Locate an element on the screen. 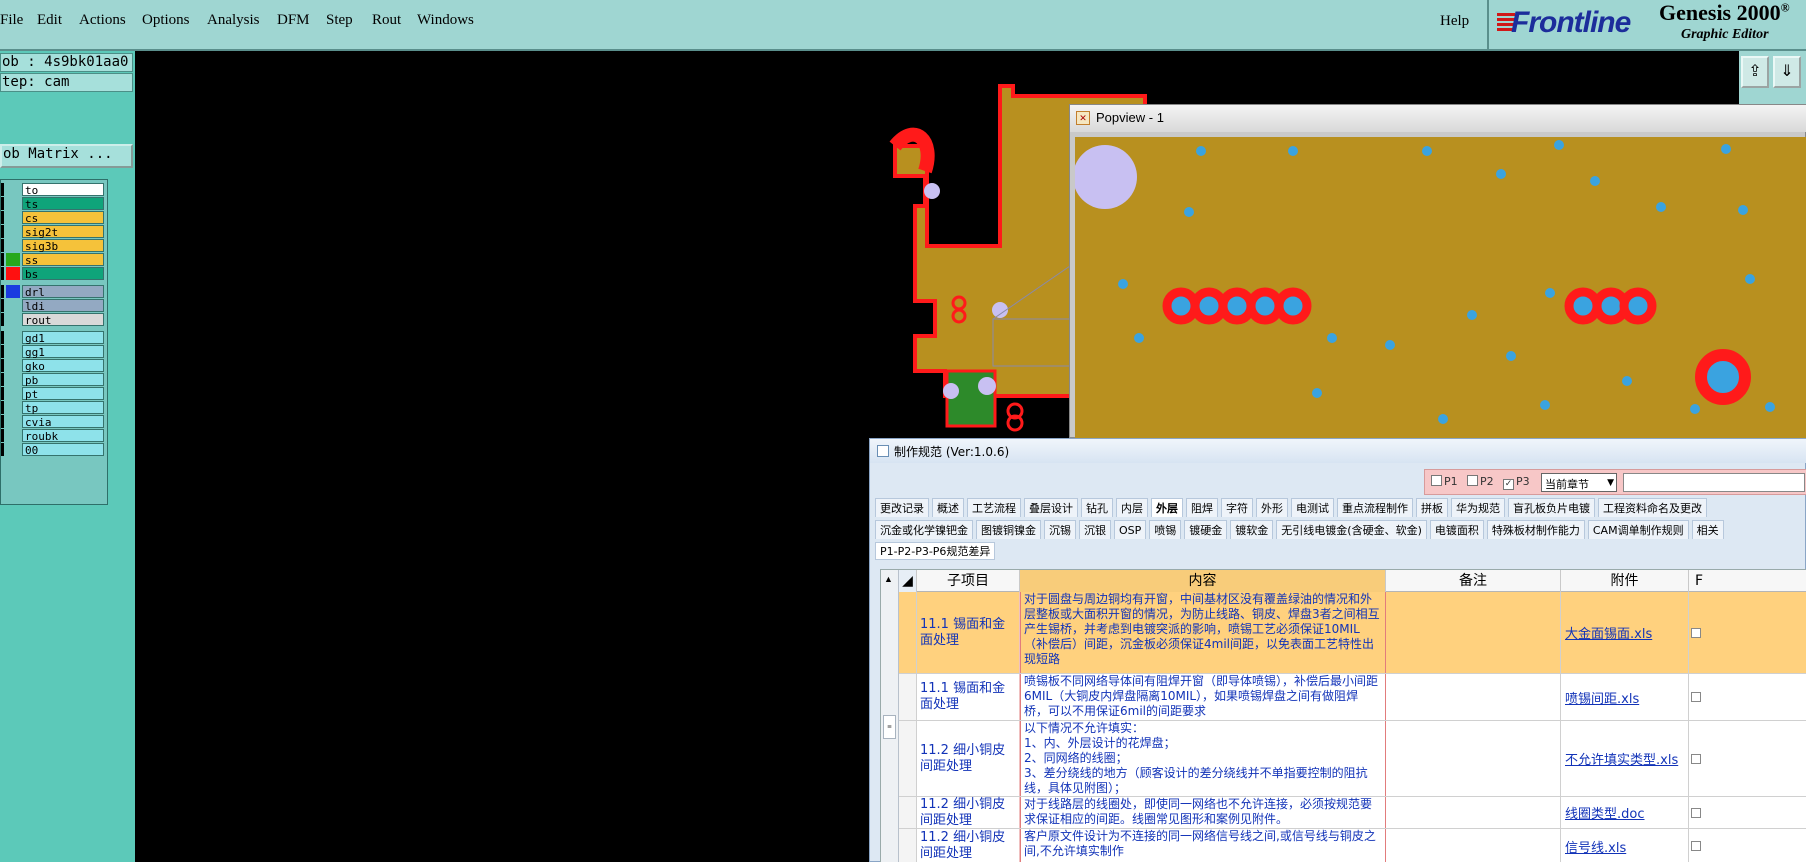 The width and height of the screenshot is (1806, 862). layer-row-roubk: roubk is located at coordinates (54, 435).